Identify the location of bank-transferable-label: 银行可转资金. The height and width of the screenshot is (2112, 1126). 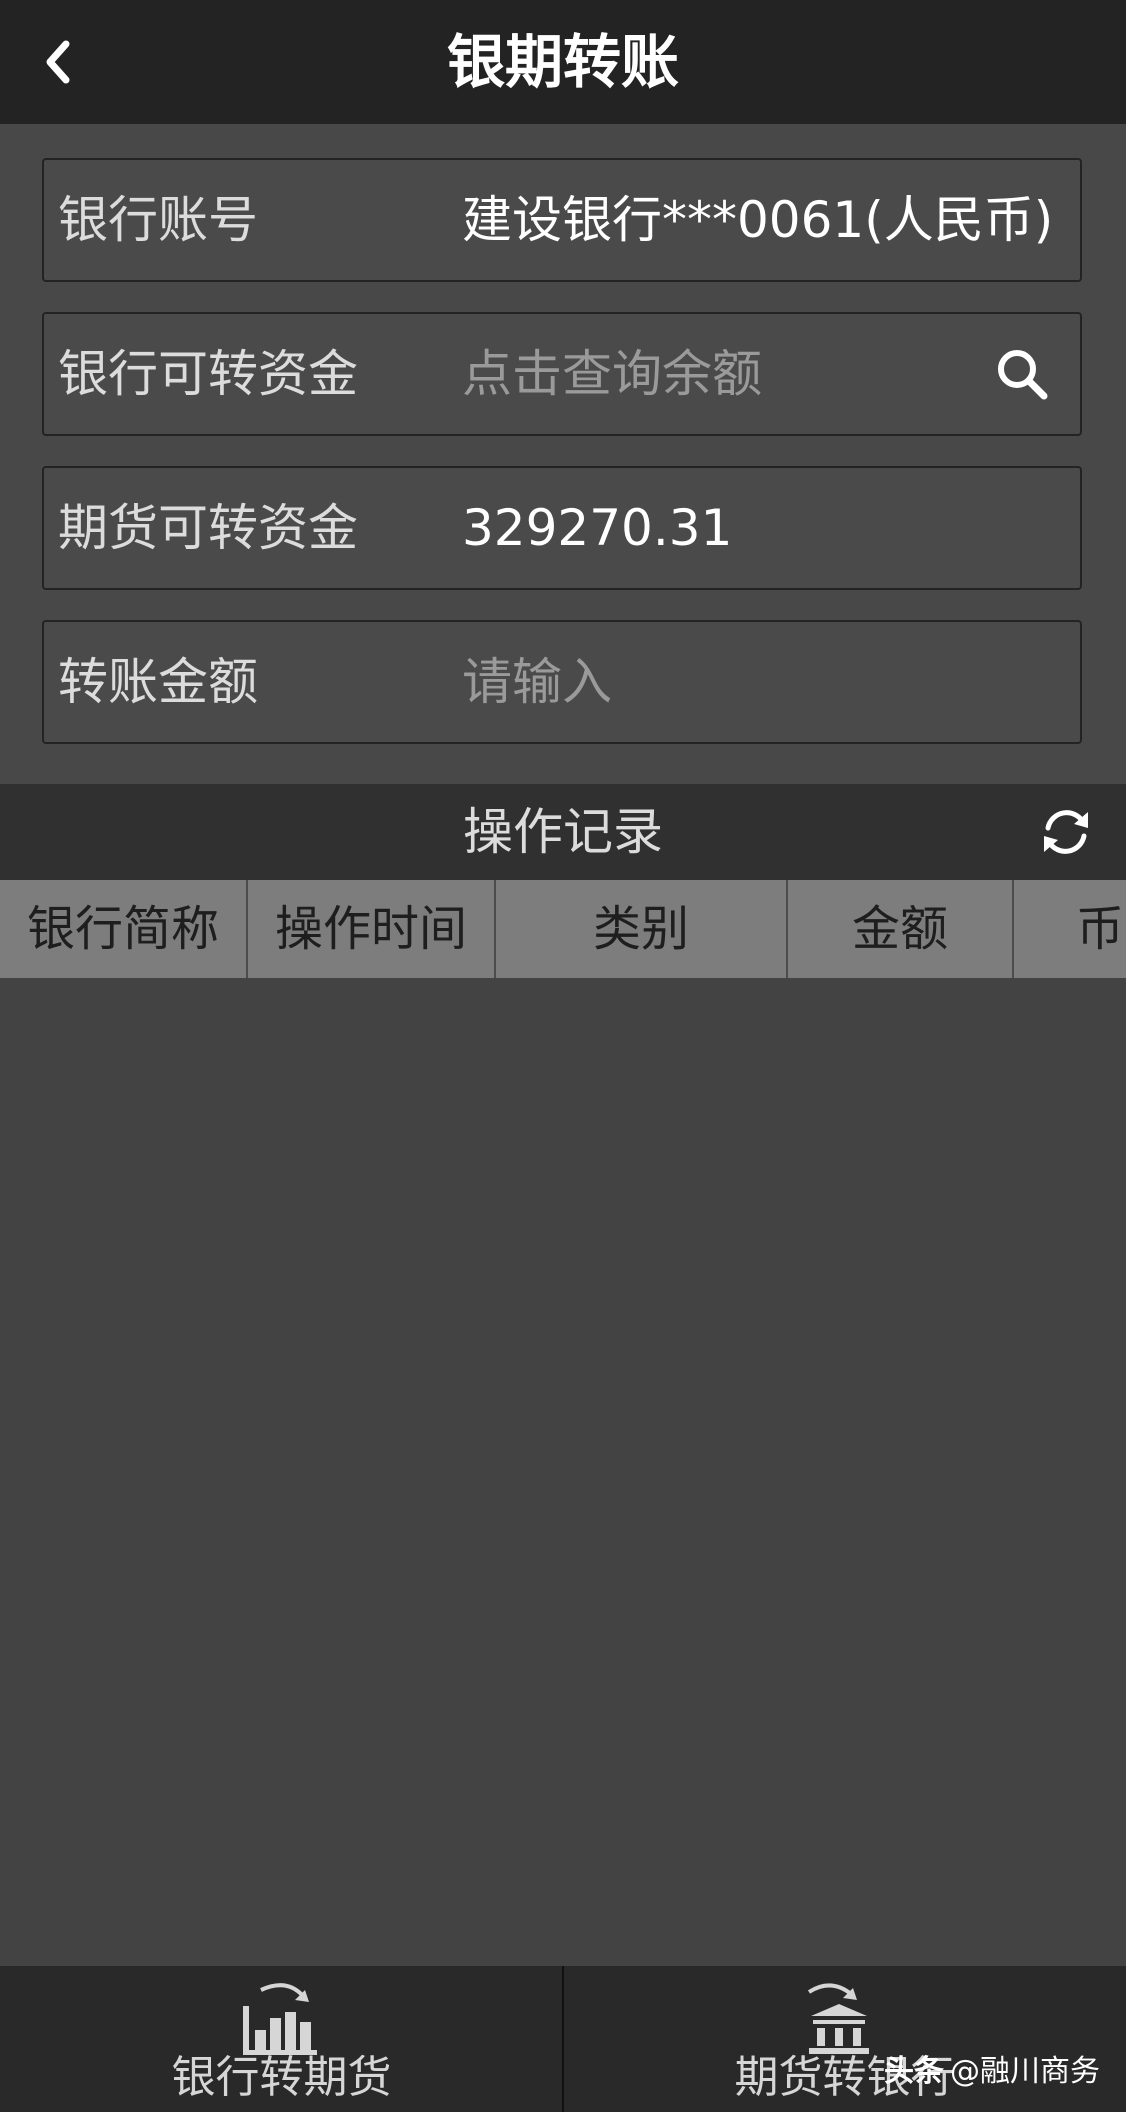
(208, 374).